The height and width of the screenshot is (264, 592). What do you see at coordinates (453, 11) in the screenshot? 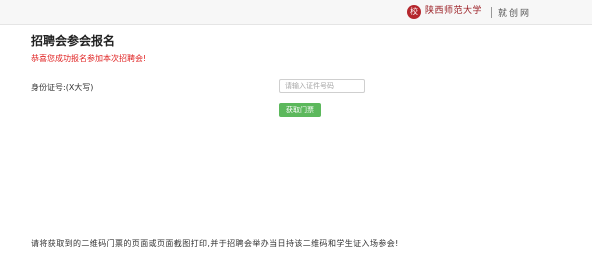
I see `university-name: 陕西师范大学` at bounding box center [453, 11].